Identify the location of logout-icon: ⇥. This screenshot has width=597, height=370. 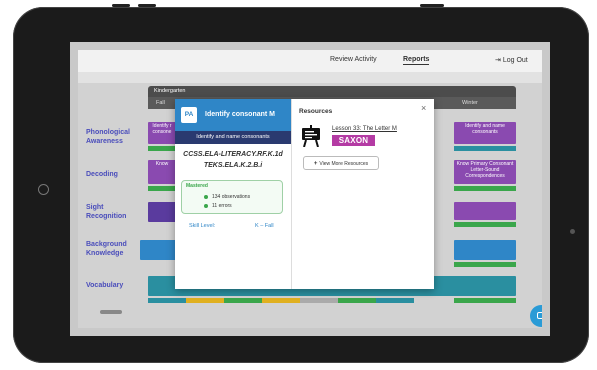
(498, 60).